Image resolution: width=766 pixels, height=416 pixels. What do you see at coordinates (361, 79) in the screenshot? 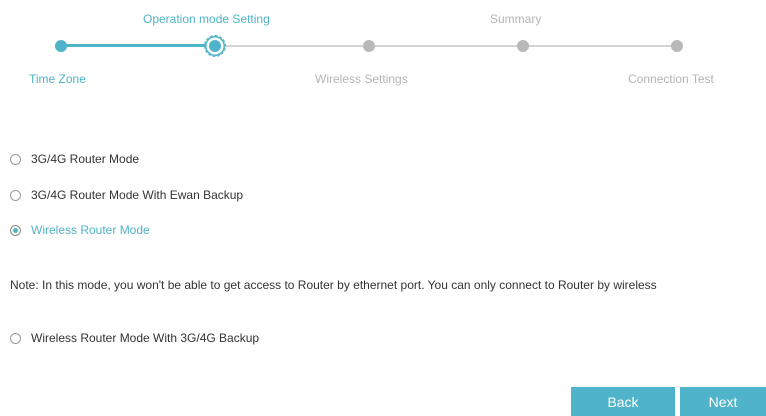
I see `step-label-wireless-settings: Wireless Settings` at bounding box center [361, 79].